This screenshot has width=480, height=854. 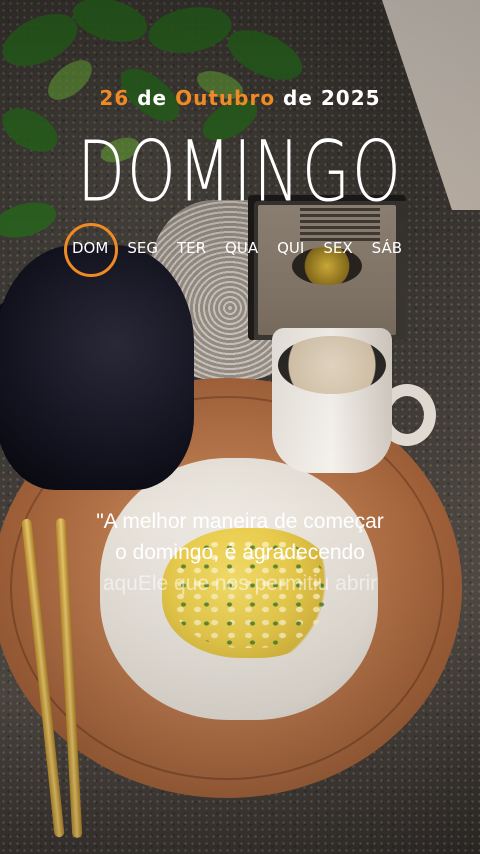 I want to click on quote-line: aquEle que nos permitiu abrir, so click(x=240, y=583).